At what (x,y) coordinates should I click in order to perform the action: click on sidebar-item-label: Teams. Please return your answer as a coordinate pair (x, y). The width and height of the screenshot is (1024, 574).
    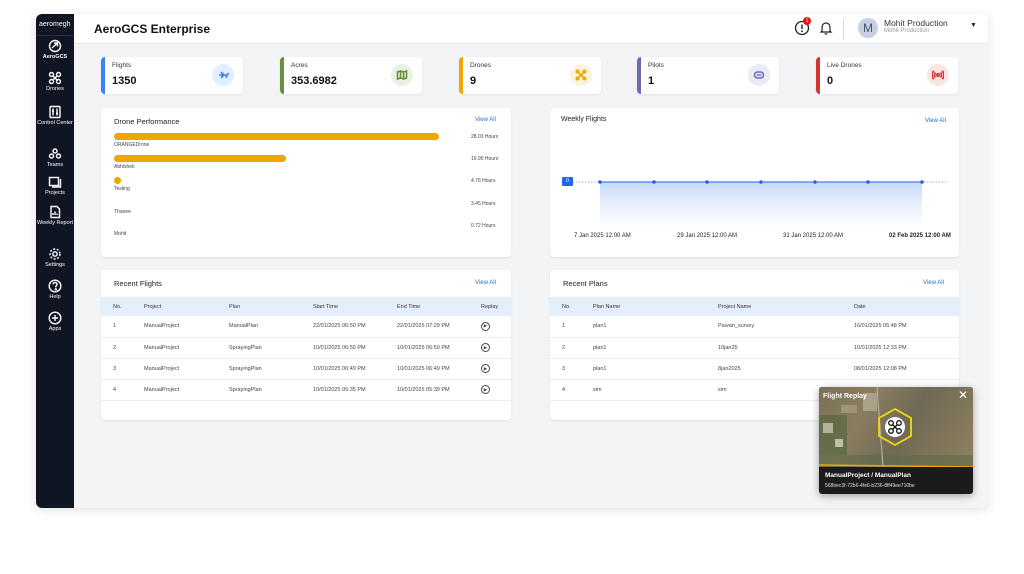
    Looking at the image, I should click on (55, 165).